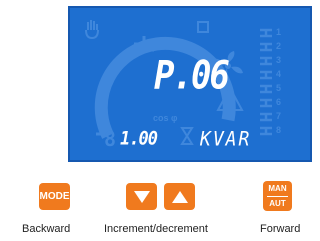  I want to click on svg-text: 8, so click(110, 139).